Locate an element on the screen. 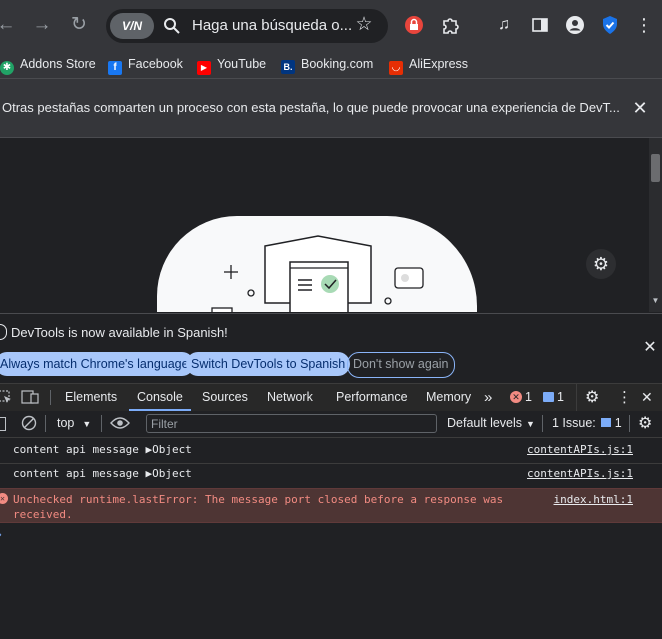 The height and width of the screenshot is (639, 662). inspect-element-icon is located at coordinates (6, 397).